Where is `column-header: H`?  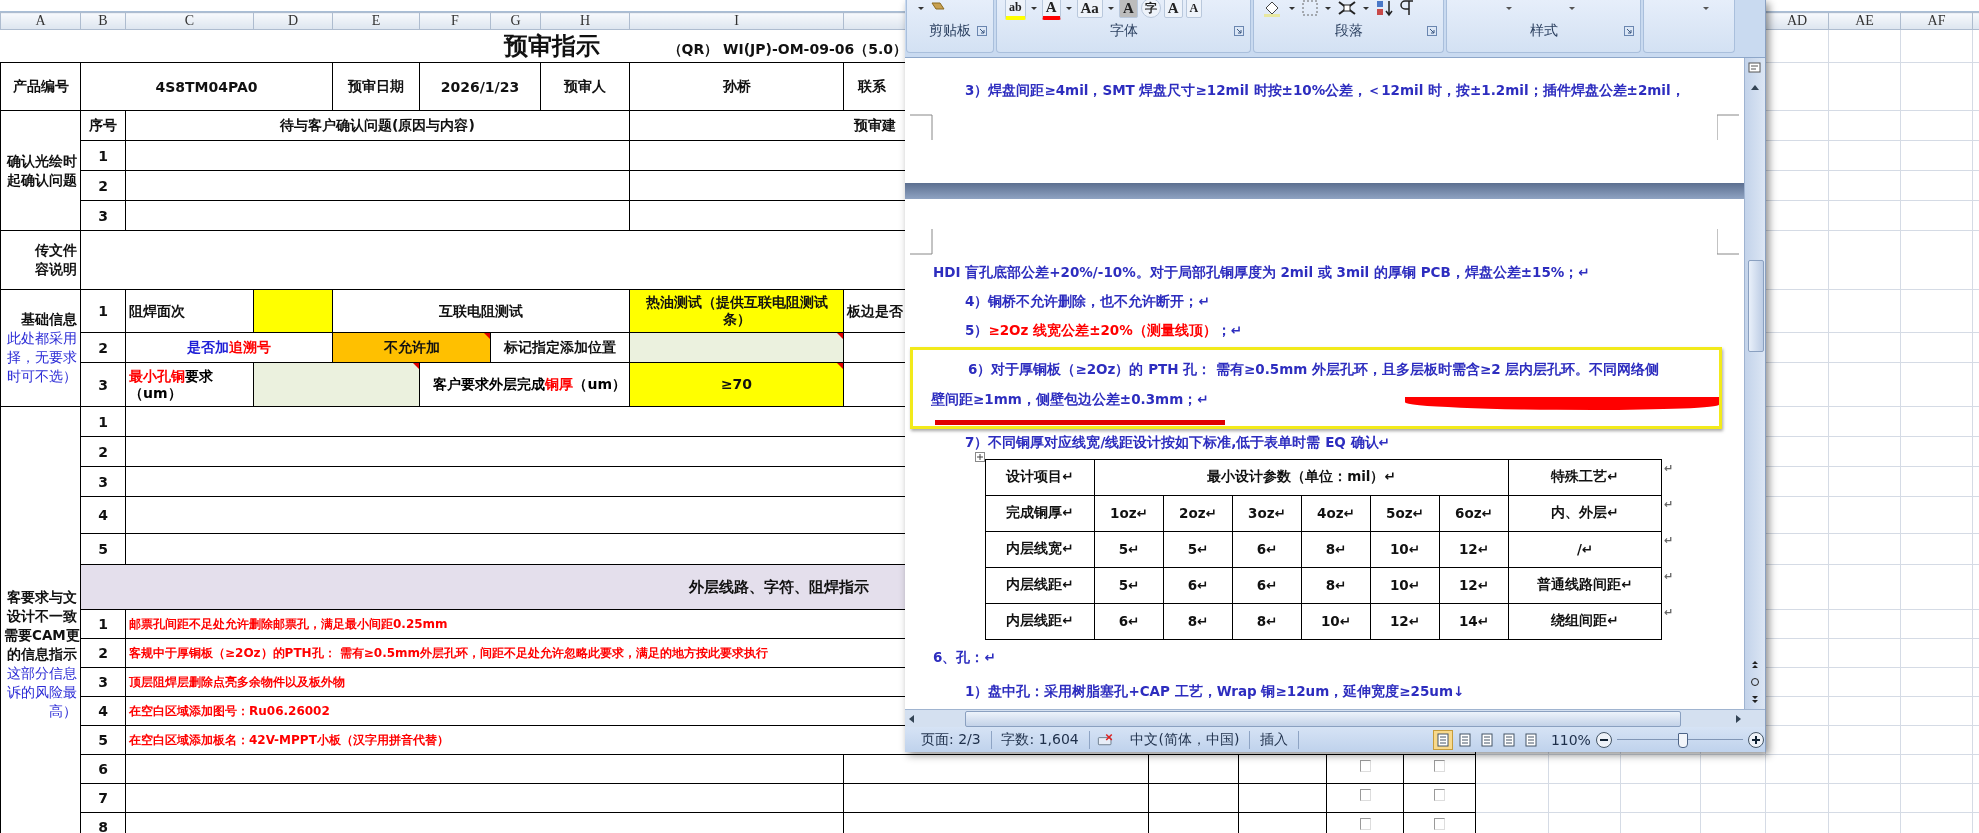
column-header: H is located at coordinates (585, 20).